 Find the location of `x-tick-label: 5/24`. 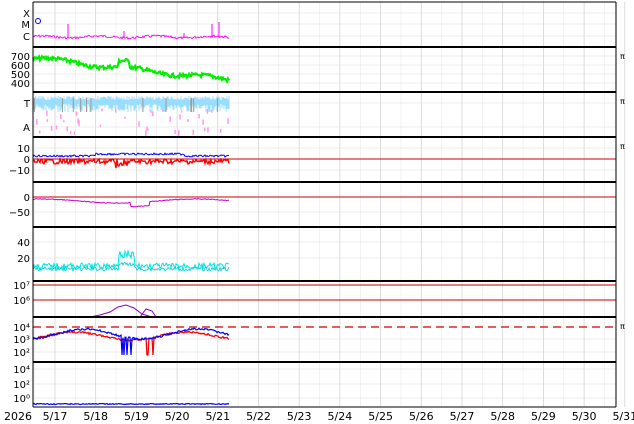

x-tick-label: 5/24 is located at coordinates (340, 416).